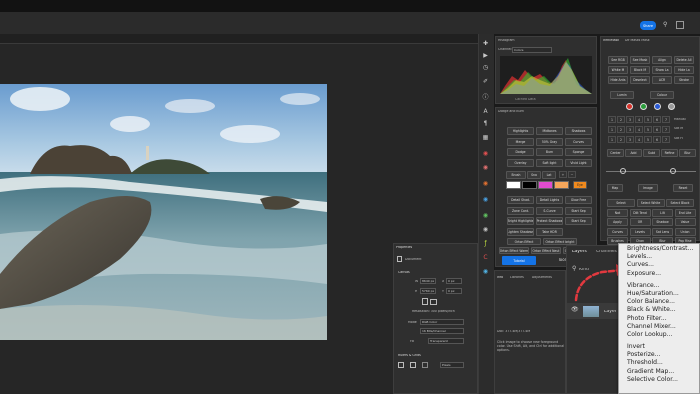  I want to click on bits-select: 16 Bits/Channel, so click(442, 331).